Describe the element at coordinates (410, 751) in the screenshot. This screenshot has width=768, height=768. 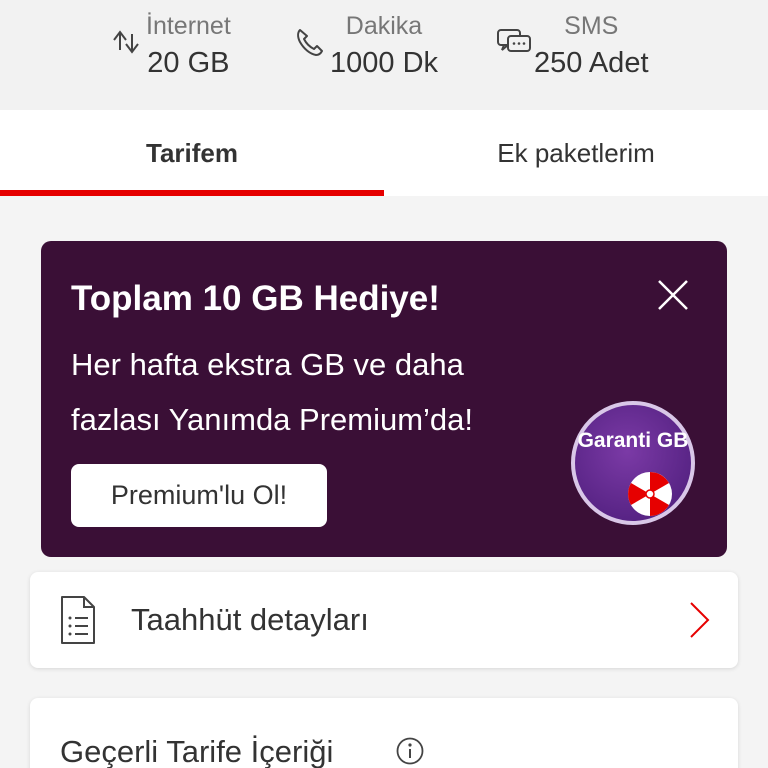
I see `info-icon` at that location.